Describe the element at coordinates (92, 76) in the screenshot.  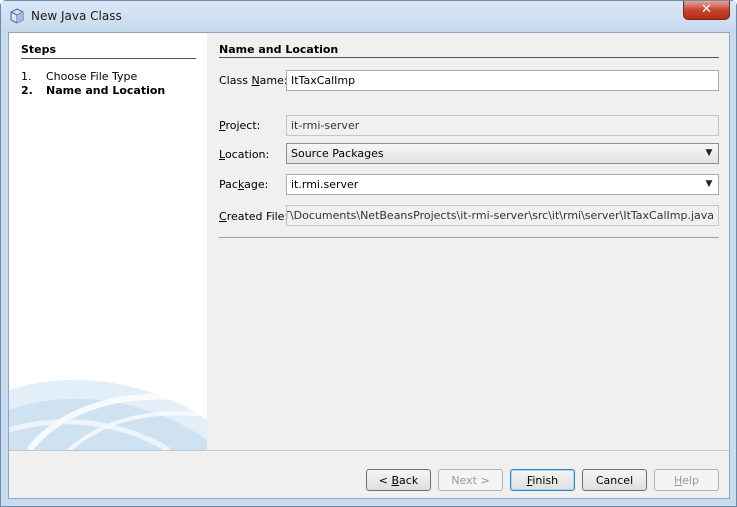
I see `step-label: Choose File Type` at that location.